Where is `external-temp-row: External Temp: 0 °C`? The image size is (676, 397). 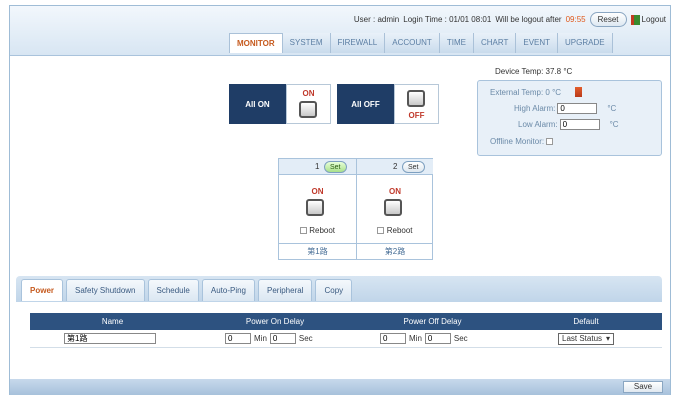
external-temp-row: External Temp: 0 °C is located at coordinates (536, 92).